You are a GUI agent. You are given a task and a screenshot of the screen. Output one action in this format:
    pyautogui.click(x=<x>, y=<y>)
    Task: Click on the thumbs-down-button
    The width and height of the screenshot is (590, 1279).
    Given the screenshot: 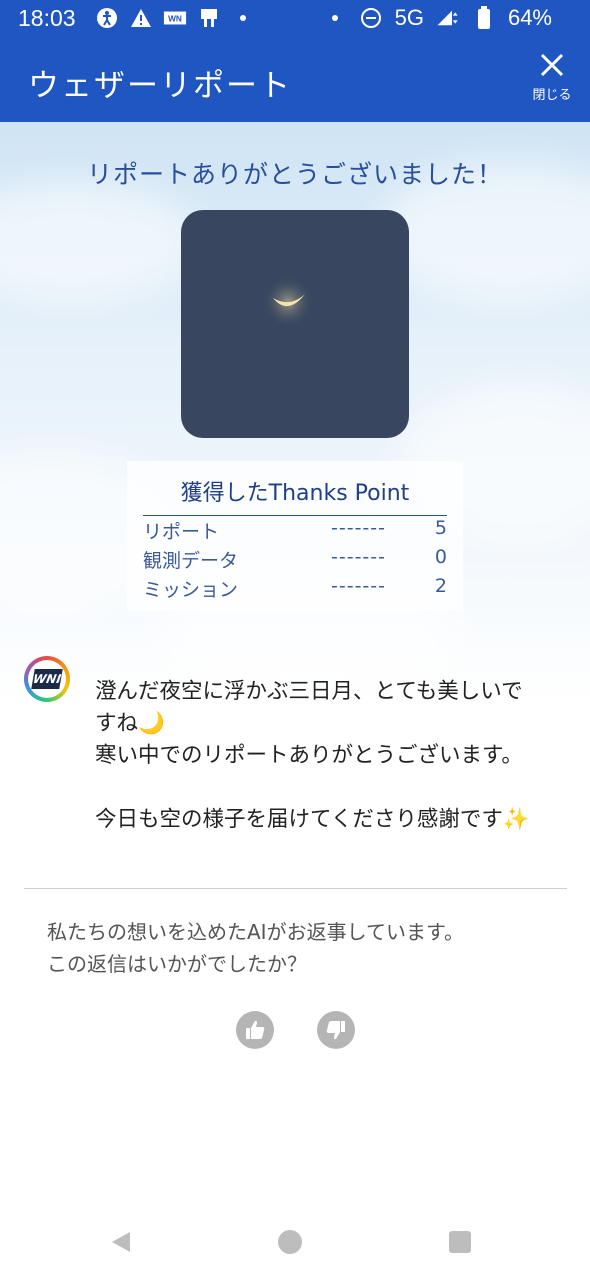 What is the action you would take?
    pyautogui.click(x=336, y=1030)
    